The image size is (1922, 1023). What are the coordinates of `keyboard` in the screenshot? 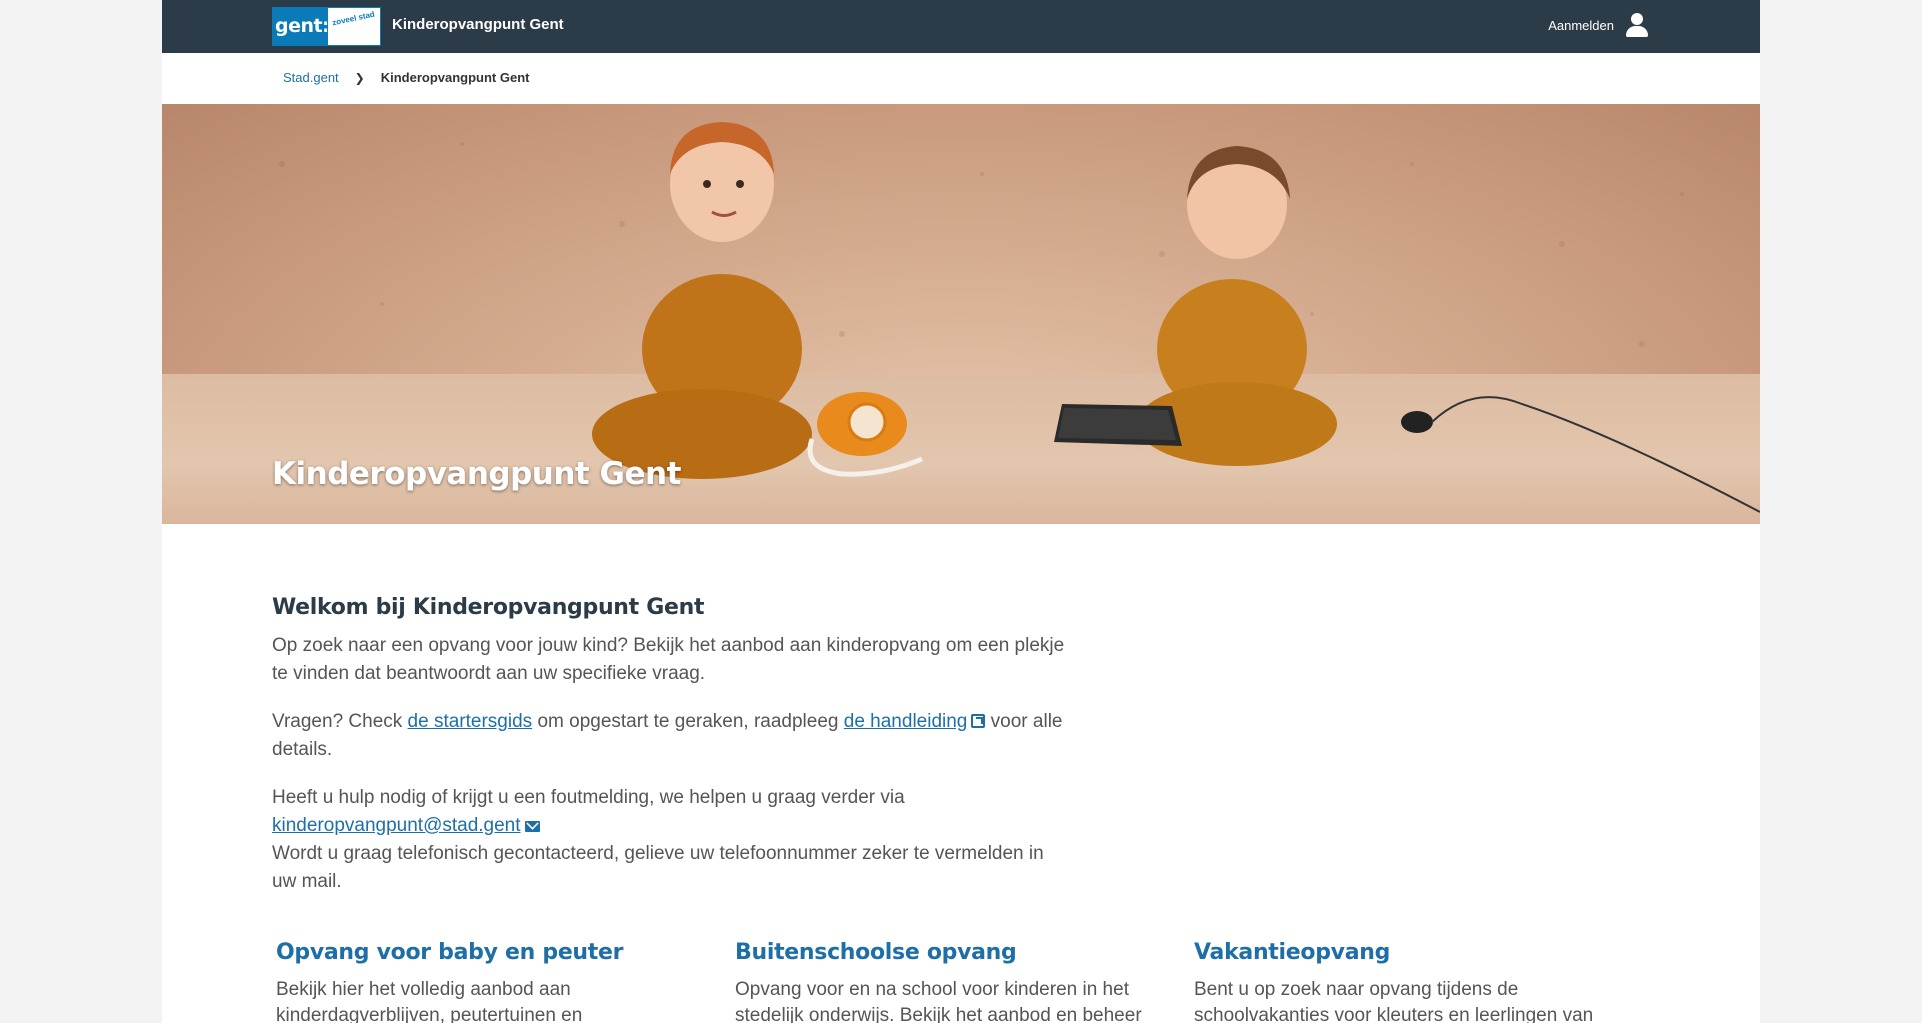 It's located at (1118, 425).